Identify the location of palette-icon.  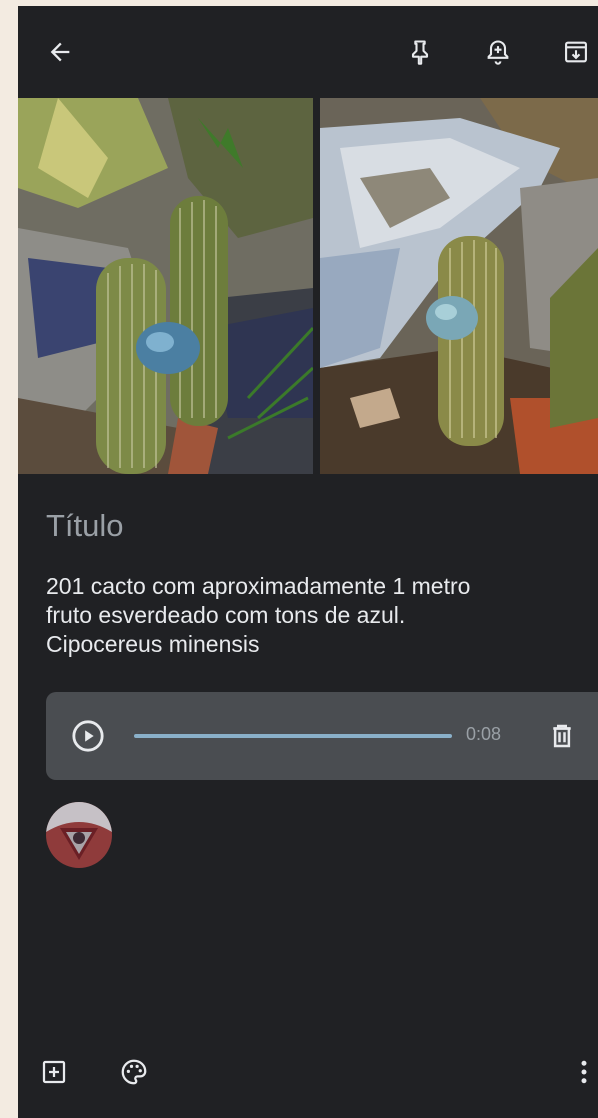
(134, 1072).